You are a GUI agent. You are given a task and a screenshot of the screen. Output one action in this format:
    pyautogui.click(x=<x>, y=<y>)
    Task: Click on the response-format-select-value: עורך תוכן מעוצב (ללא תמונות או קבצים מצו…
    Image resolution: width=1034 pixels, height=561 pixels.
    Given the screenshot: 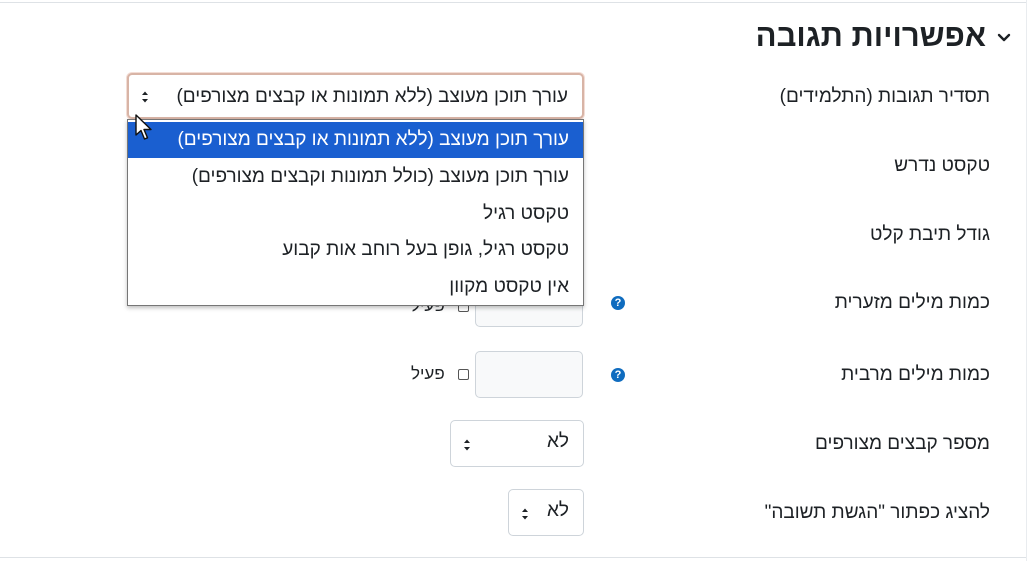 What is the action you would take?
    pyautogui.click(x=372, y=96)
    